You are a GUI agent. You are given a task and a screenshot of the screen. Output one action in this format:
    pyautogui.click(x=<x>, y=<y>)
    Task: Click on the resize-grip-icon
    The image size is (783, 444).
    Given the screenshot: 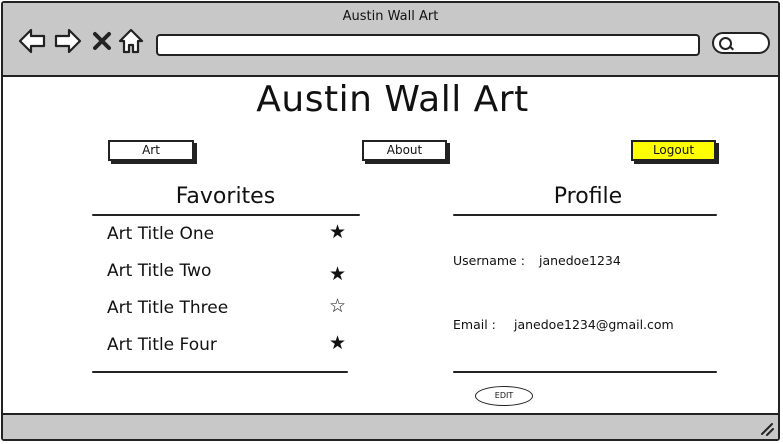 What is the action you would take?
    pyautogui.click(x=766, y=428)
    